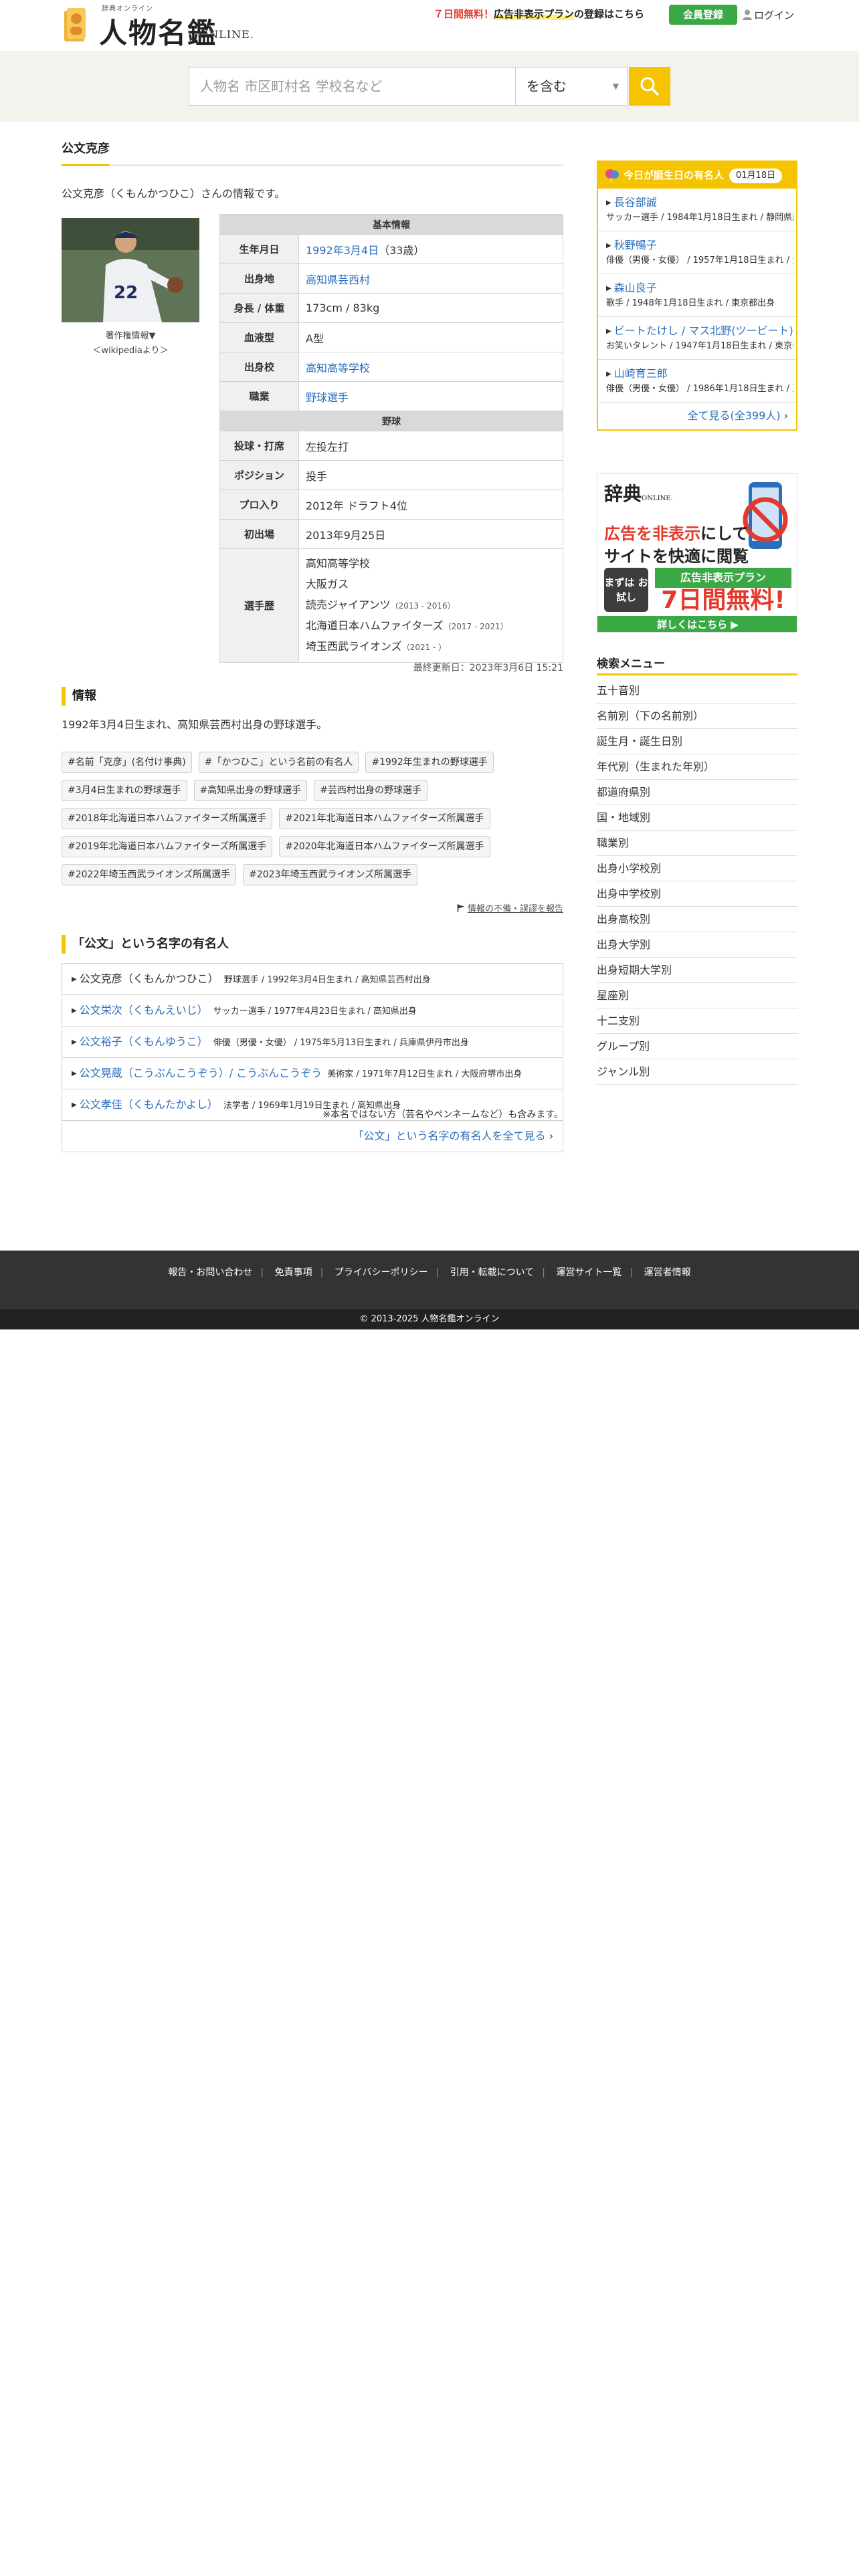  What do you see at coordinates (612, 176) in the screenshot?
I see `balloon-icon` at bounding box center [612, 176].